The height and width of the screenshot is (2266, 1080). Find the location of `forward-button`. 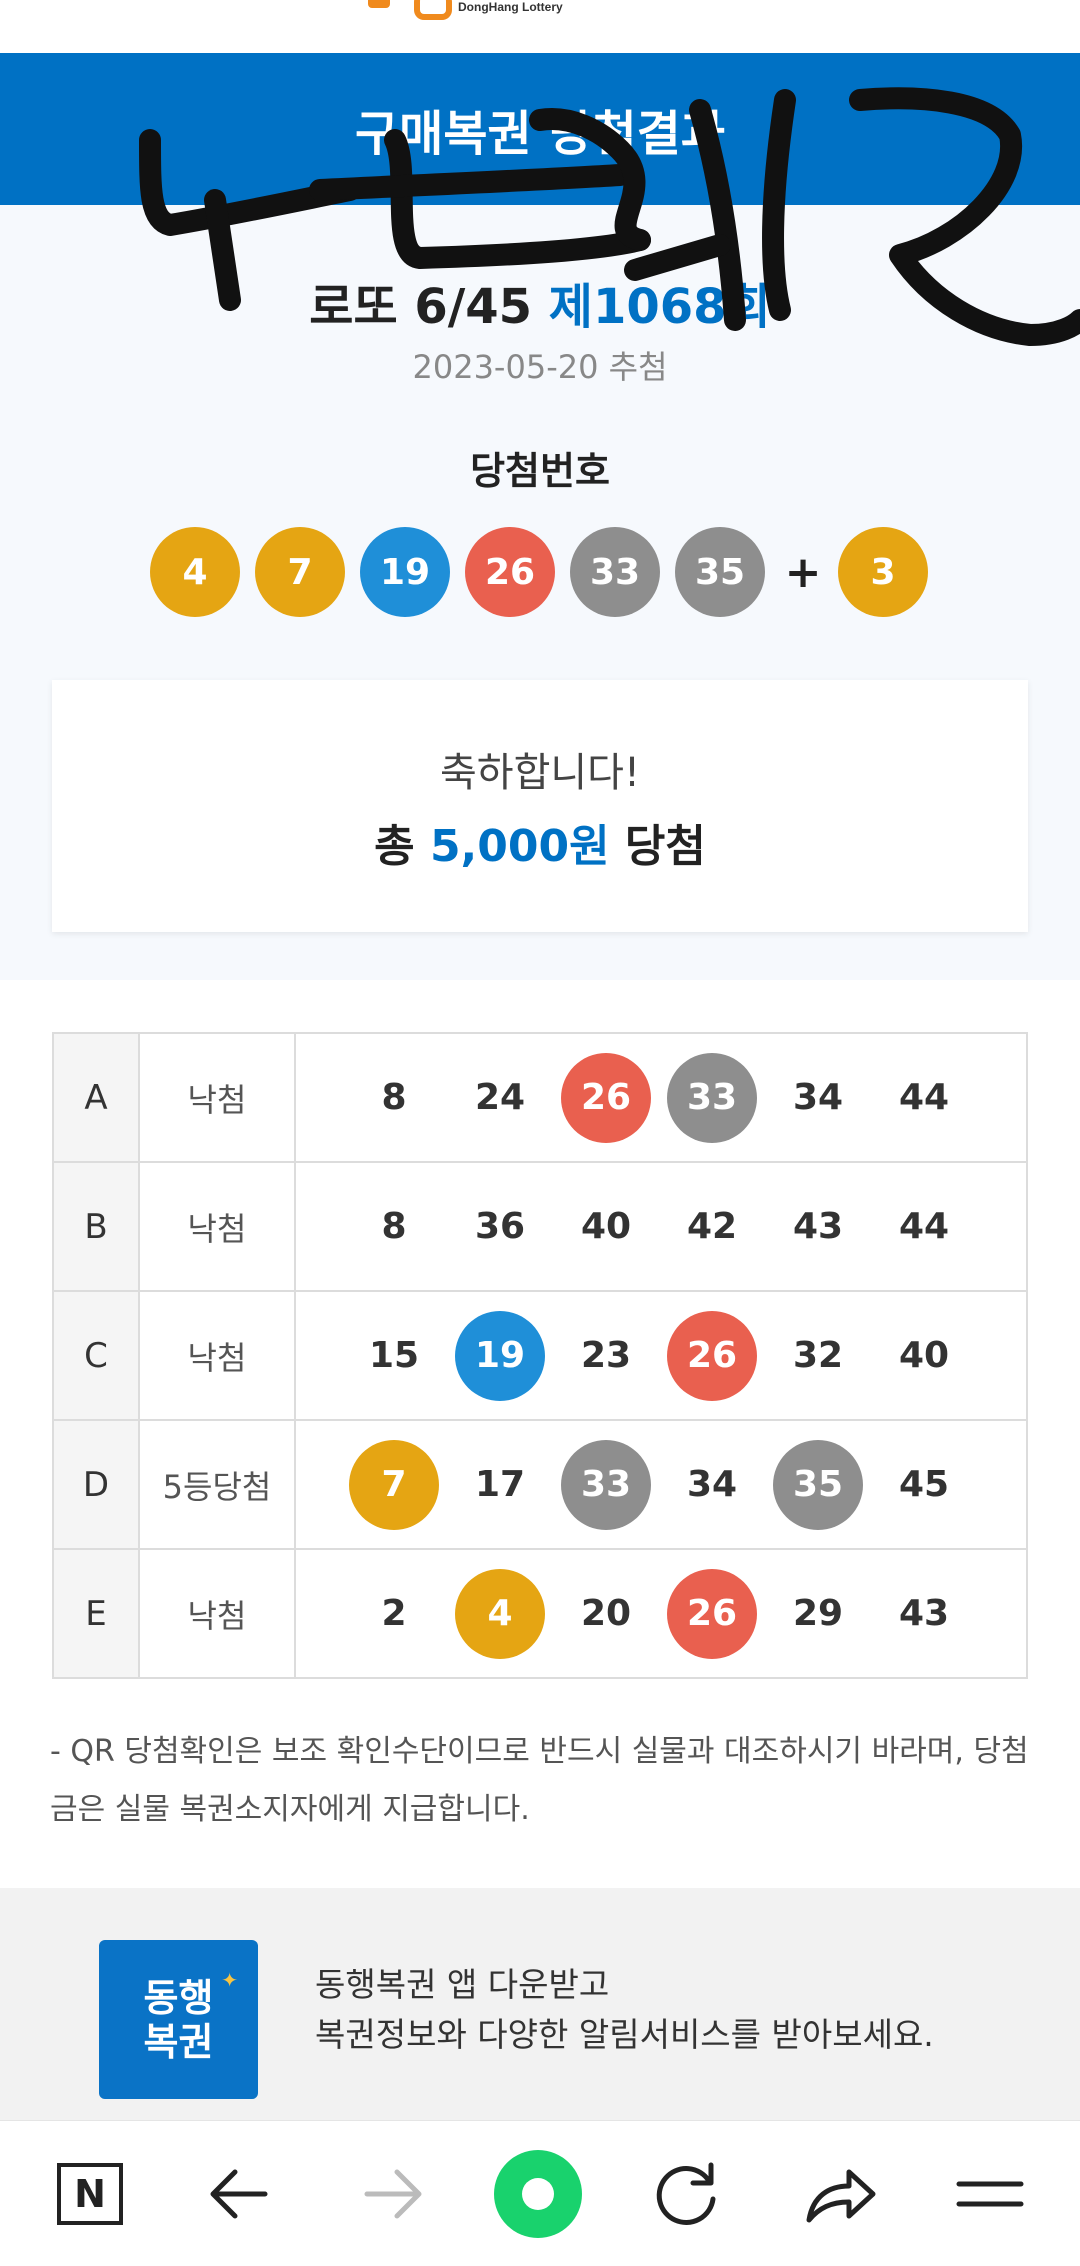

forward-button is located at coordinates (392, 2194).